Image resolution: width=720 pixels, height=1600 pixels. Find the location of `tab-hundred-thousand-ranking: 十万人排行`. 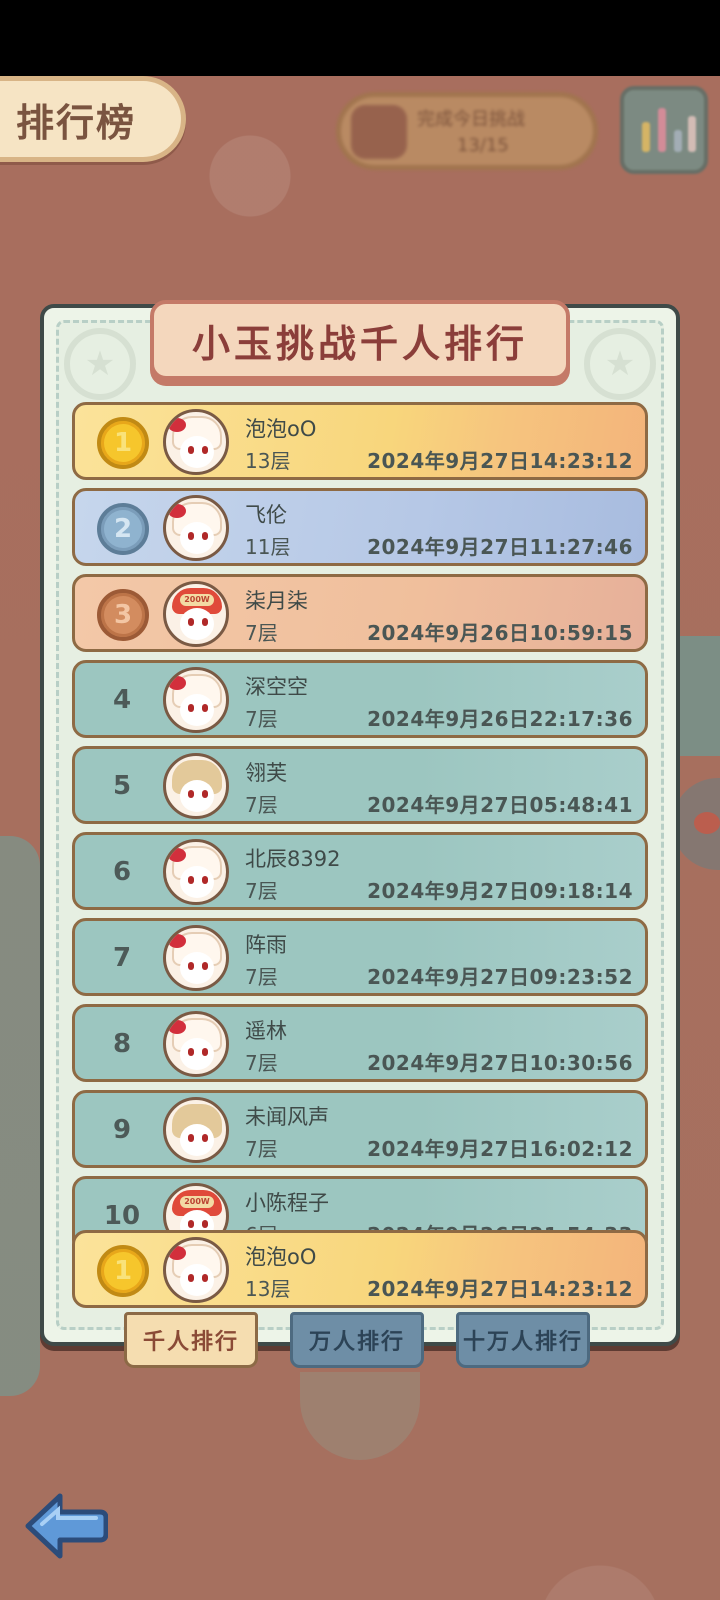

tab-hundred-thousand-ranking: 十万人排行 is located at coordinates (523, 1340).